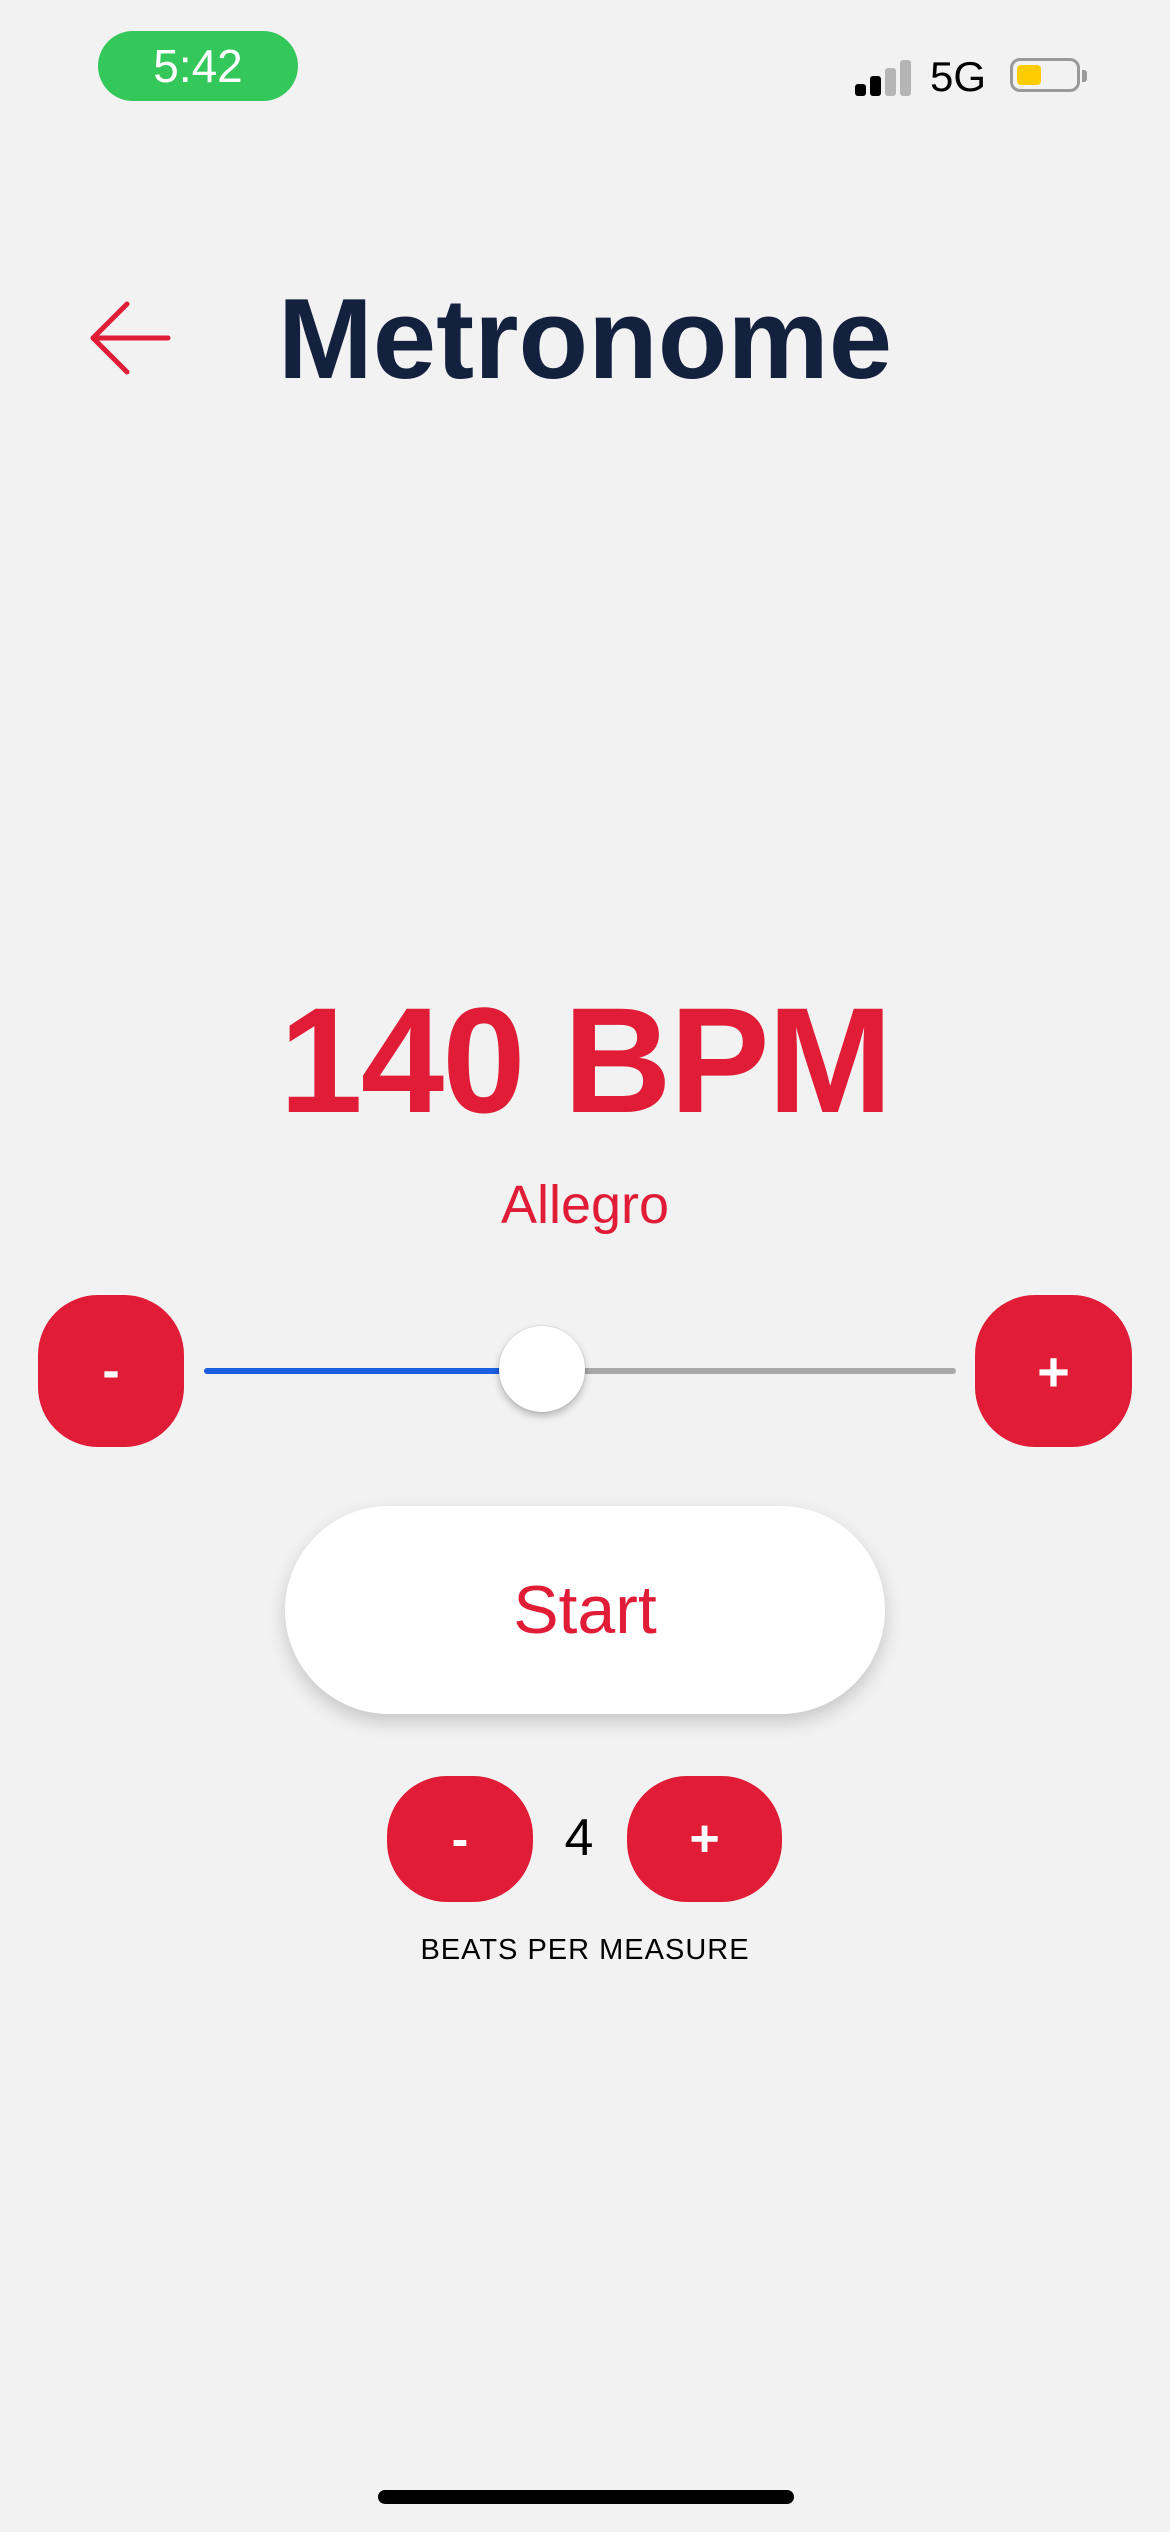  Describe the element at coordinates (1048, 77) in the screenshot. I see `battery-icon` at that location.